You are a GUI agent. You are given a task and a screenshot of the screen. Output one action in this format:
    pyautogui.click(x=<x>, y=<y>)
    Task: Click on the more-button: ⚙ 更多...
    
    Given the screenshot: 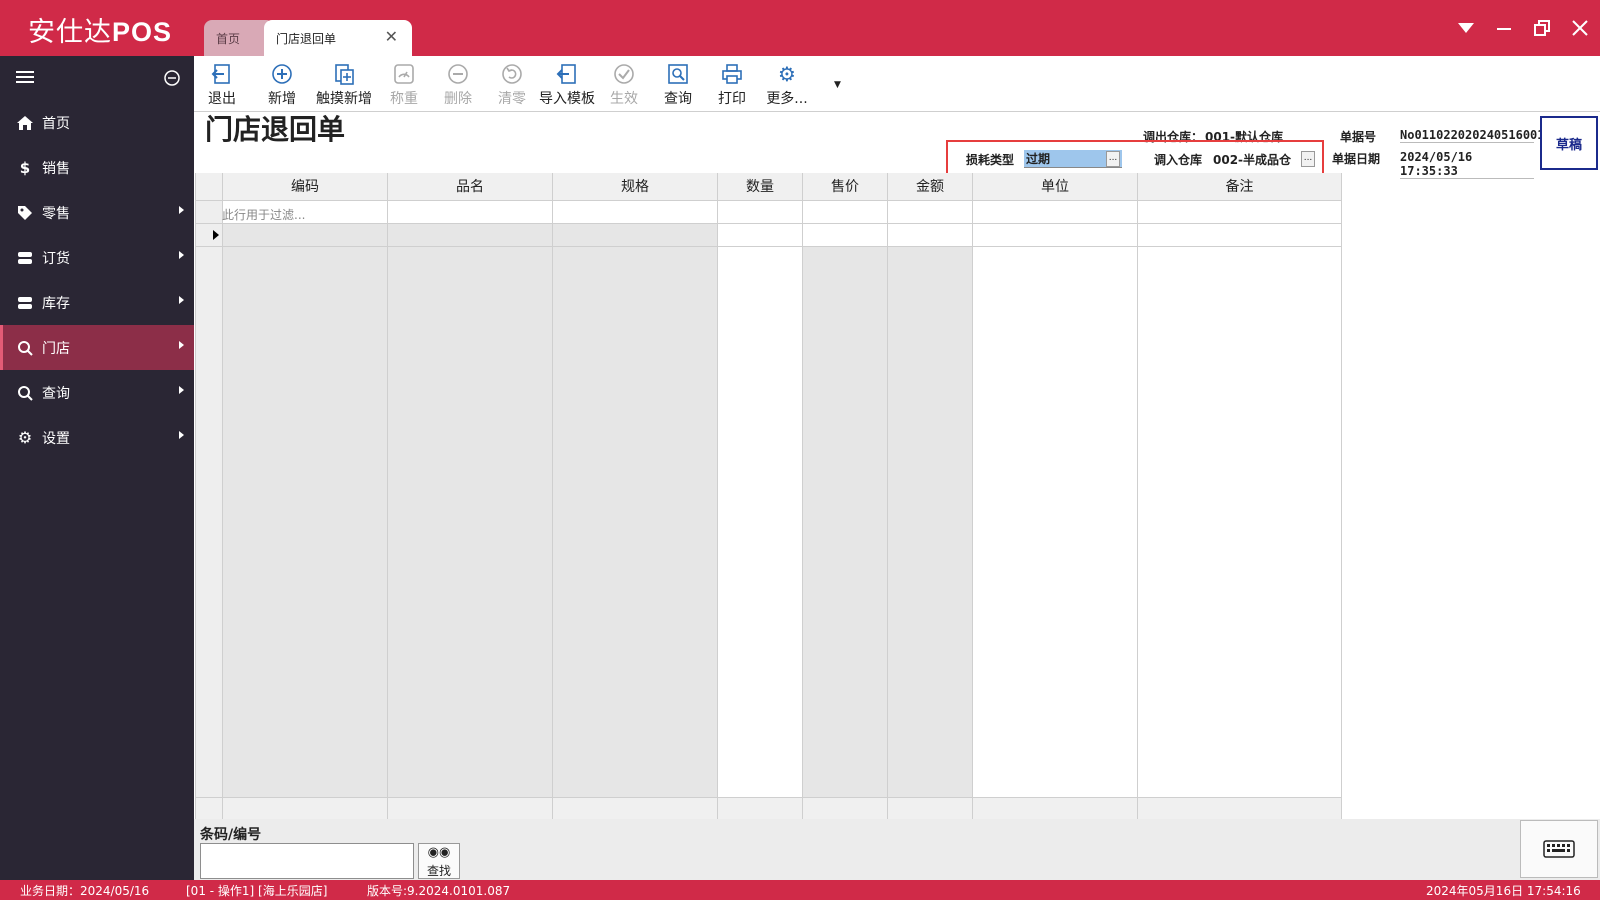 What is the action you would take?
    pyautogui.click(x=787, y=86)
    